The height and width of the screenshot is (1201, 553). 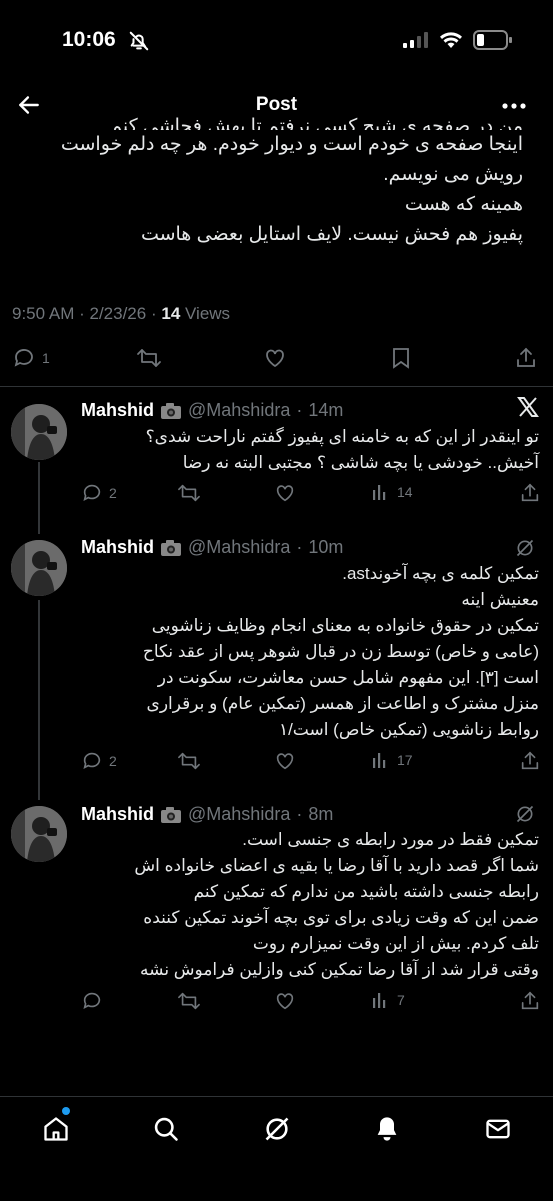 I want to click on reply-header: Mahshid @Mahshidra · 10m, so click(x=212, y=547).